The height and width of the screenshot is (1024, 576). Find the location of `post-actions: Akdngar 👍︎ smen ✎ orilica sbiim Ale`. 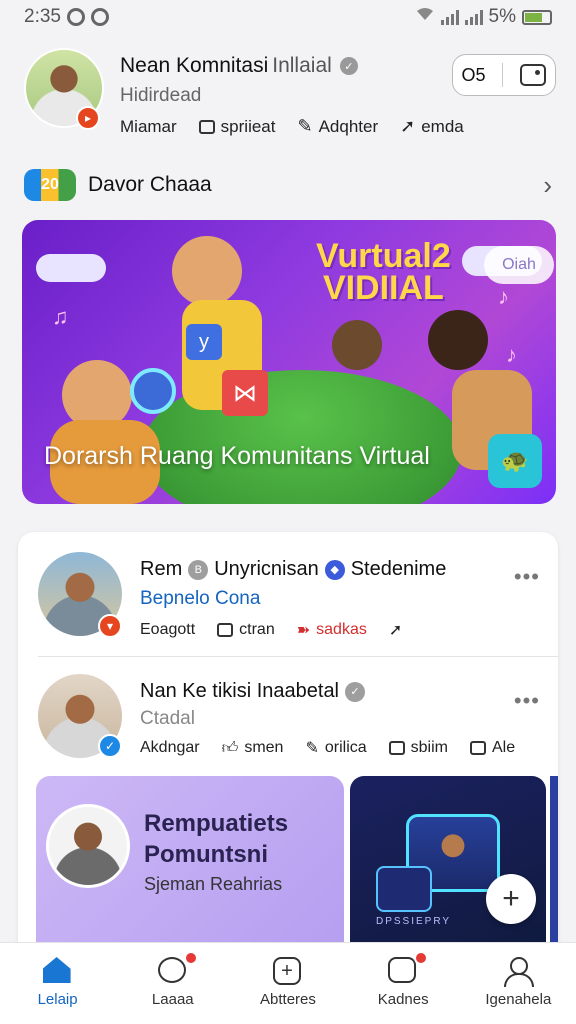

post-actions: Akdngar 👍︎ smen ✎ orilica sbiim Ale is located at coordinates (327, 748).